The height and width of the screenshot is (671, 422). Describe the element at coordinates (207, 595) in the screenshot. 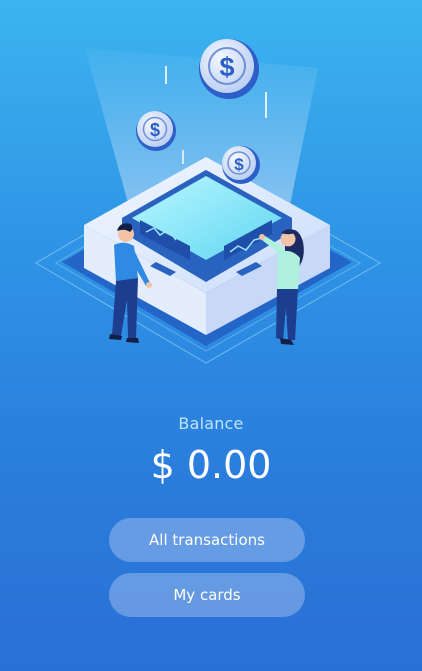

I see `my-cards-button: My cards` at that location.